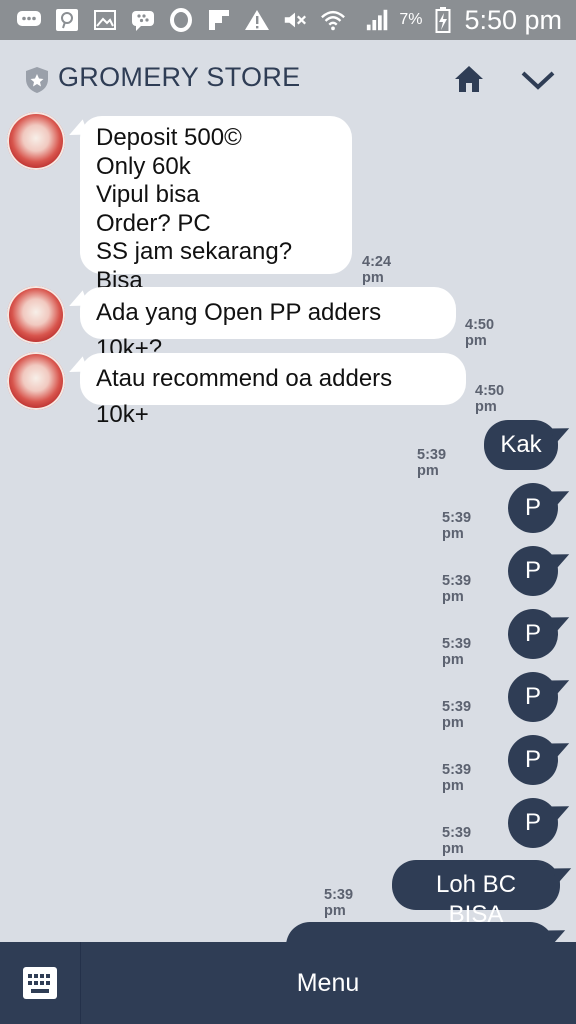 This screenshot has width=576, height=1024. I want to click on wifi-icon, so click(333, 20).